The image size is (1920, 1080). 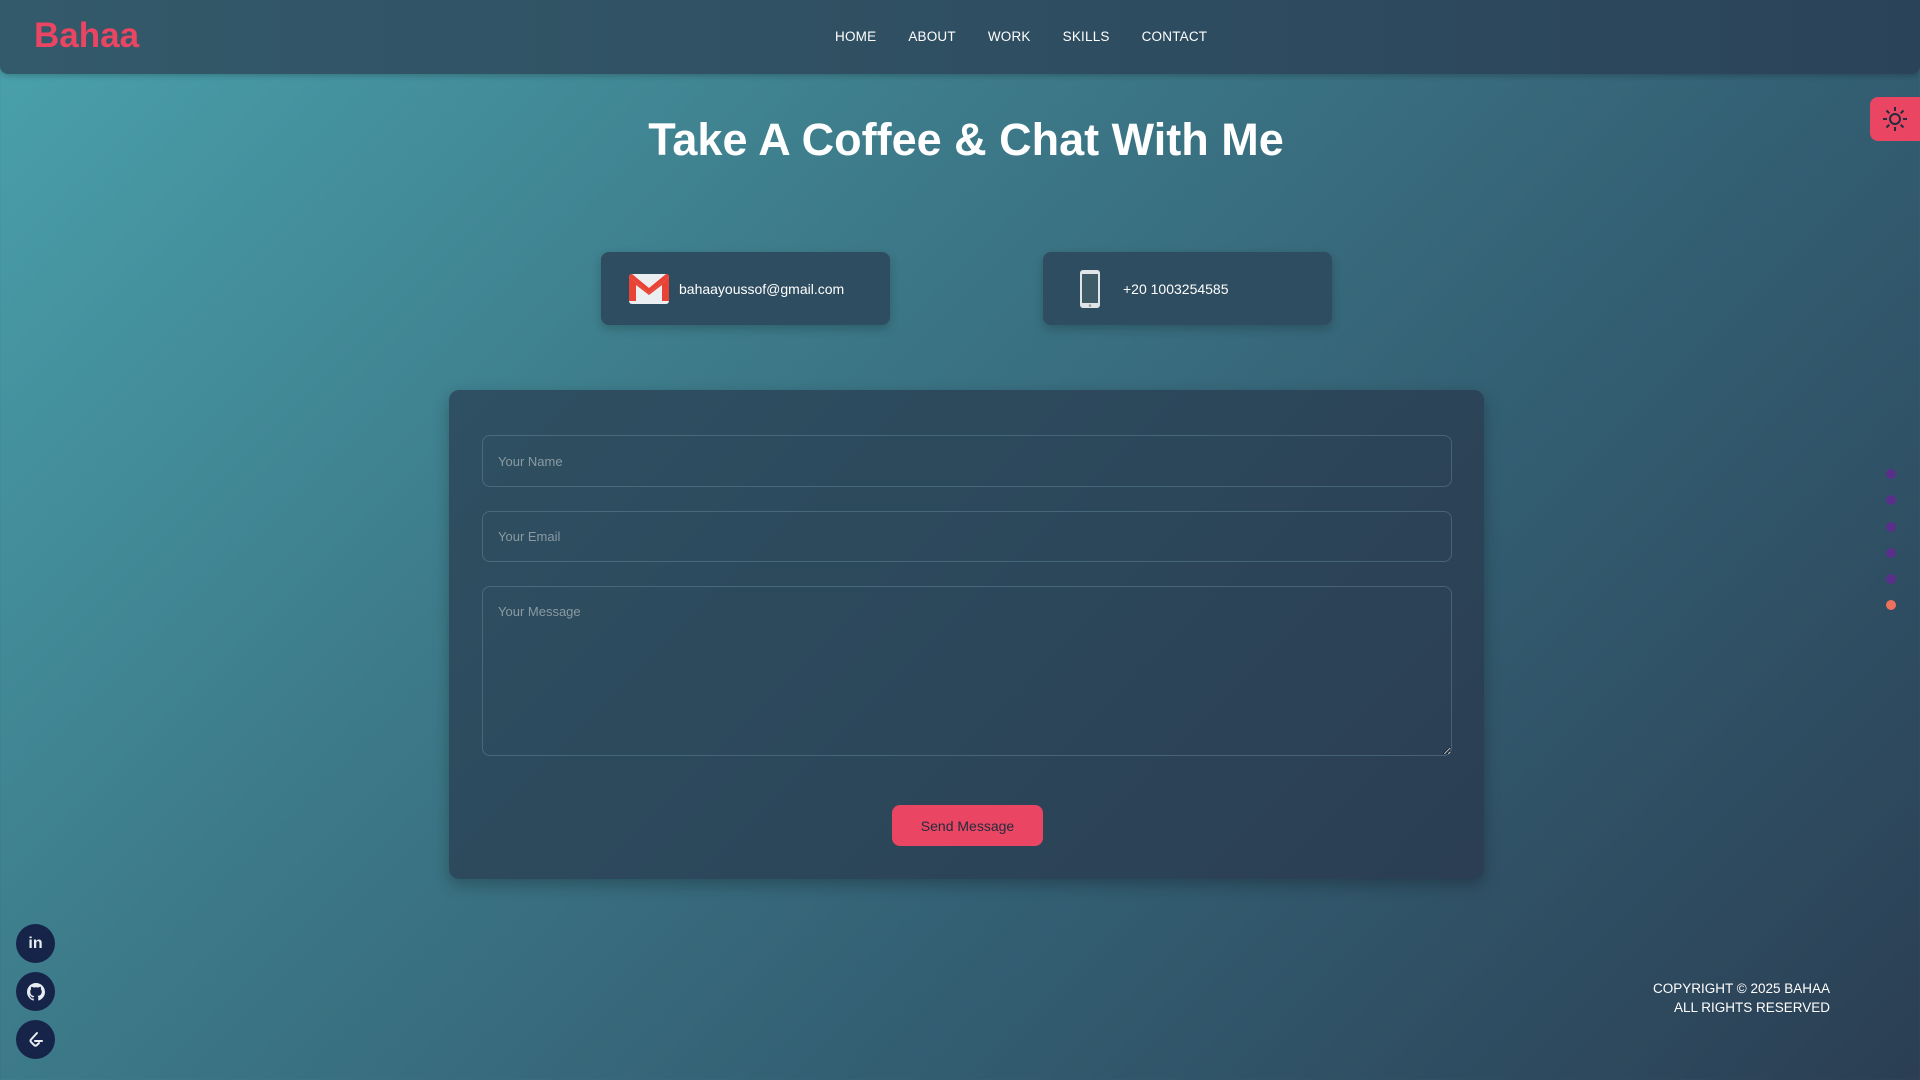 I want to click on nav-home: HOME, so click(x=855, y=36).